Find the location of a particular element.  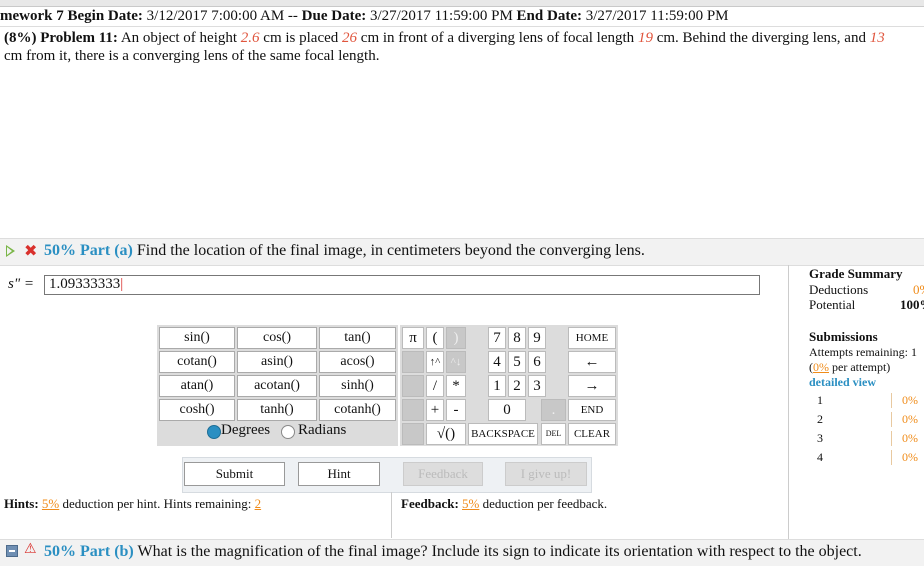

var-focal: 19 is located at coordinates (645, 38).